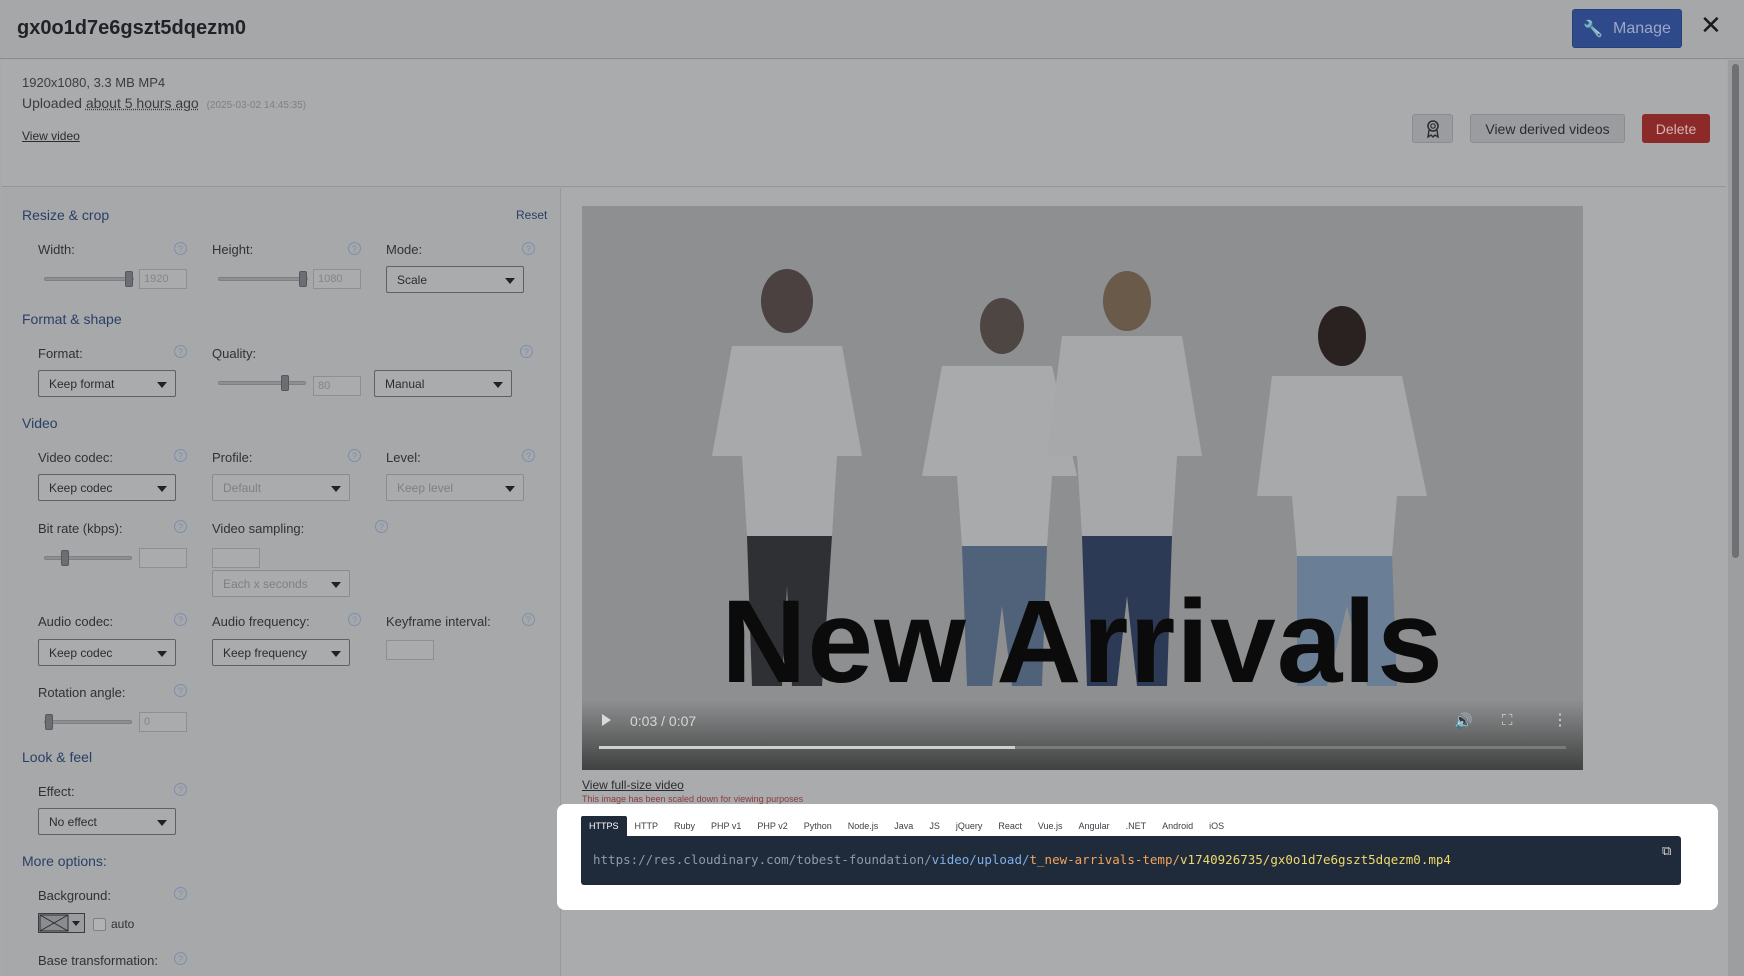 The width and height of the screenshot is (1744, 976). Describe the element at coordinates (1711, 25) in the screenshot. I see `close-icon: ✕` at that location.